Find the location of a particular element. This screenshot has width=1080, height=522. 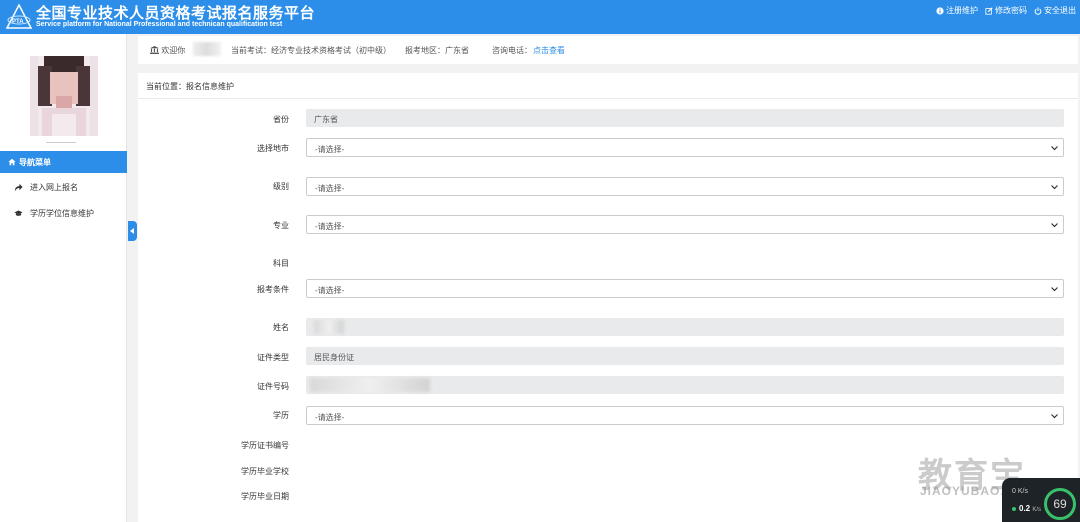

platform-title: 全国专业技术人员资格考试报名服务平台 is located at coordinates (176, 13).